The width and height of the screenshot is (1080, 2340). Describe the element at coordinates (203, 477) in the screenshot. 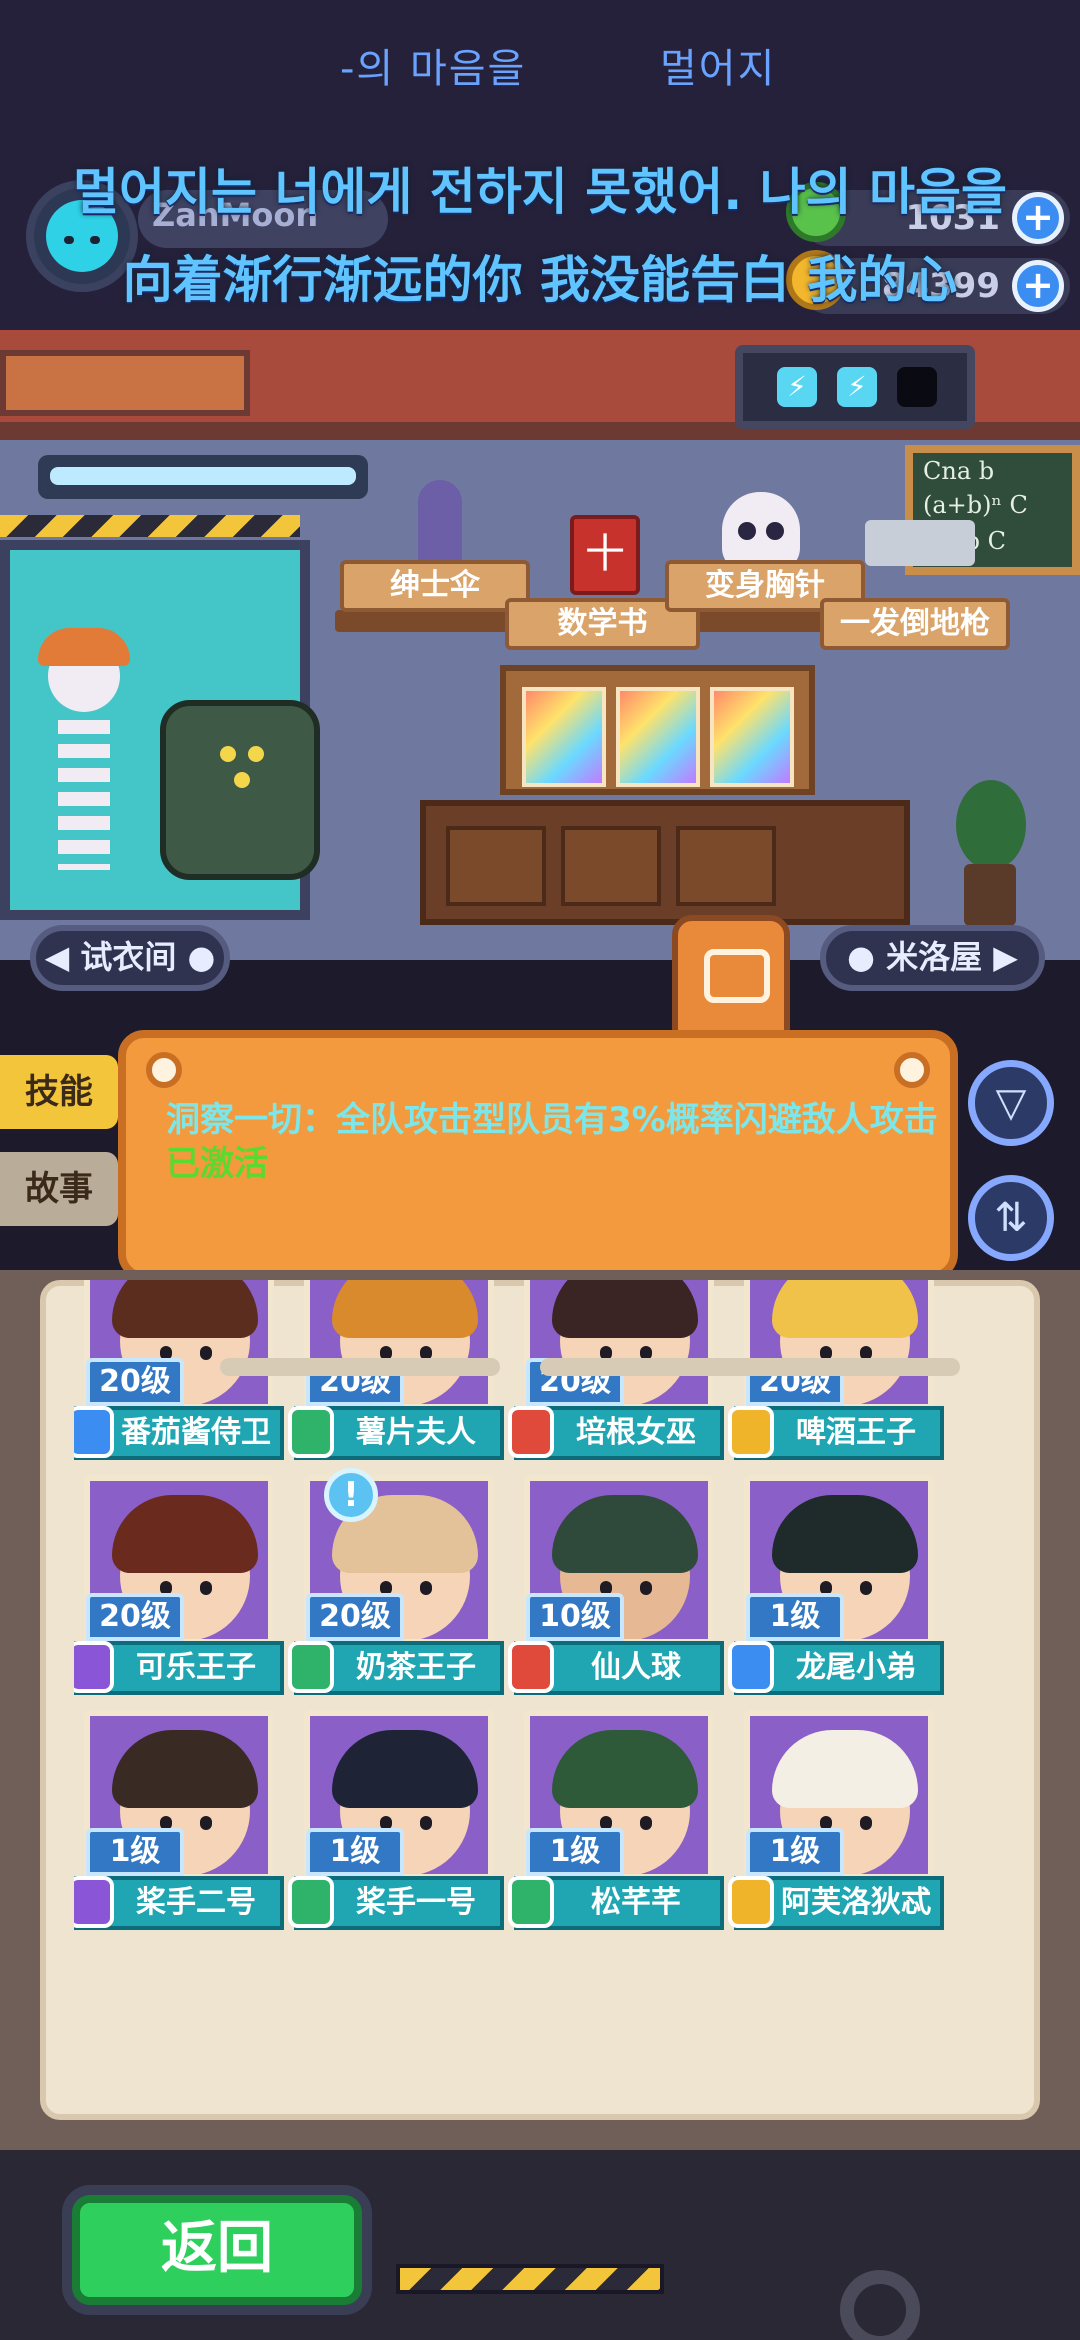

I see `ceiling-lamp` at that location.